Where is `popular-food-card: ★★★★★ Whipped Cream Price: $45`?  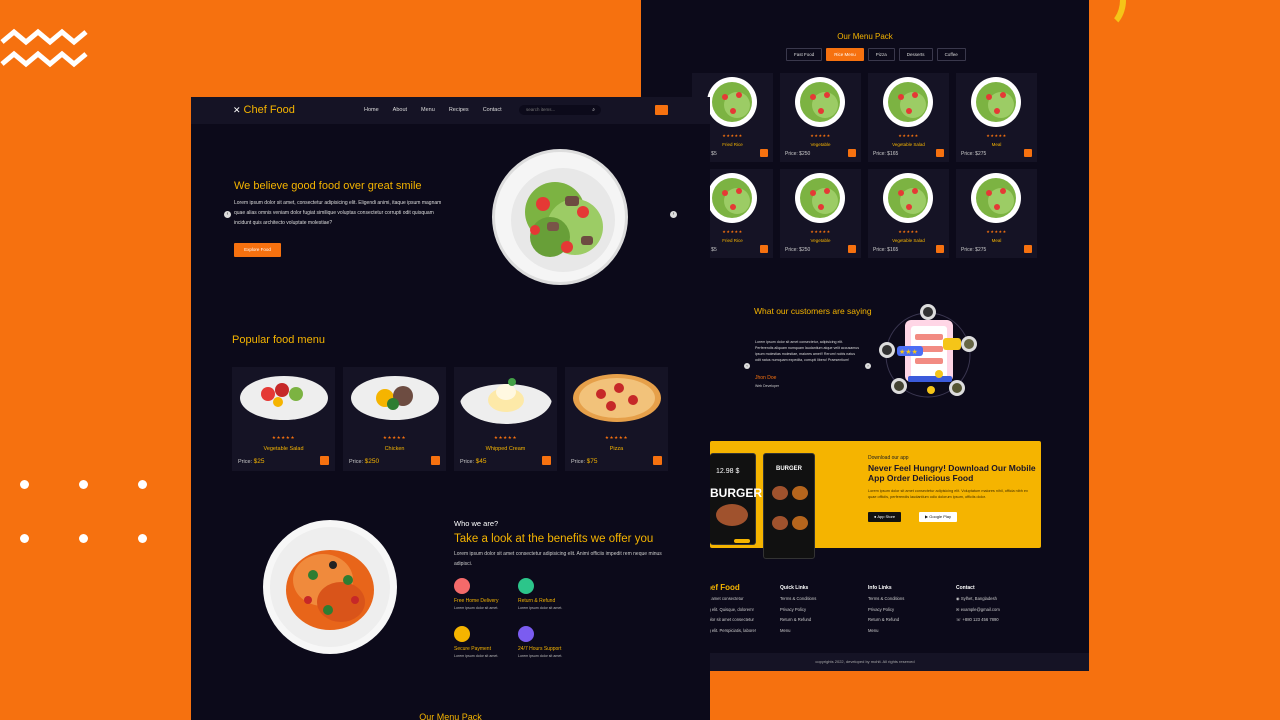 popular-food-card: ★★★★★ Whipped Cream Price: $45 is located at coordinates (505, 419).